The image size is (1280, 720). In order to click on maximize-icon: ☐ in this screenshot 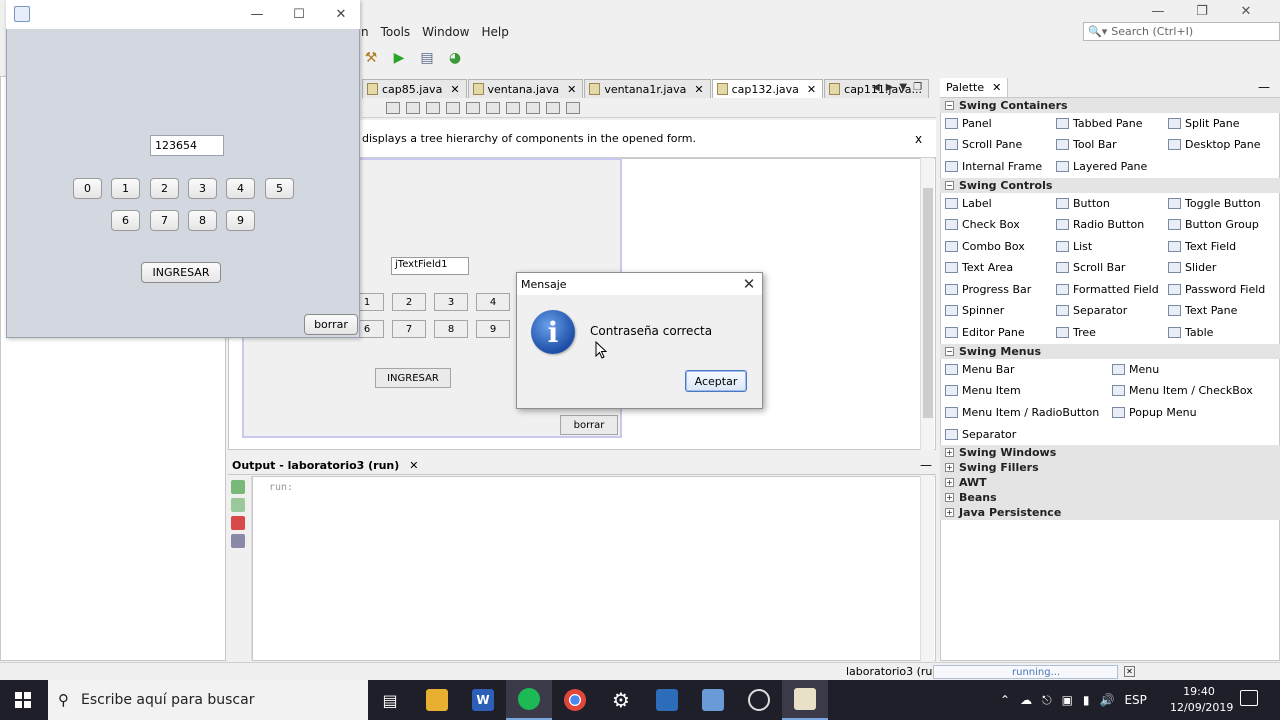, I will do `click(299, 14)`.